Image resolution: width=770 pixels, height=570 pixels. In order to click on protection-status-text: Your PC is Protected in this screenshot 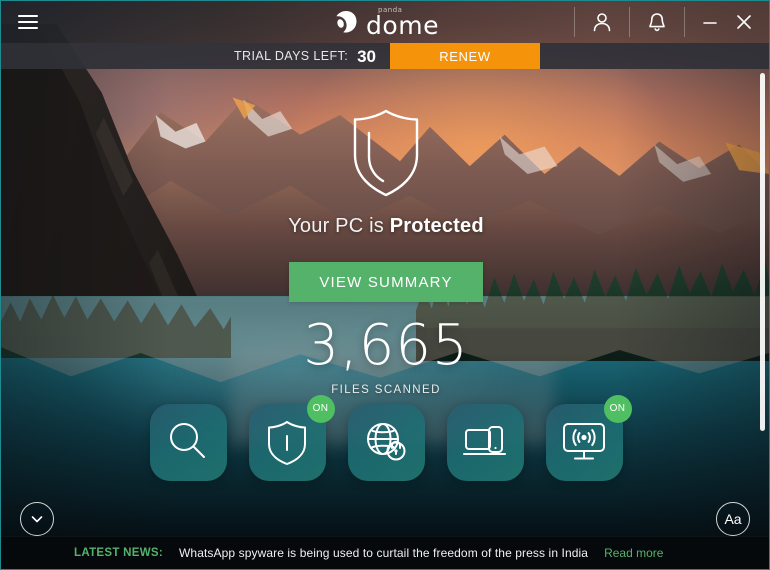, I will do `click(386, 226)`.